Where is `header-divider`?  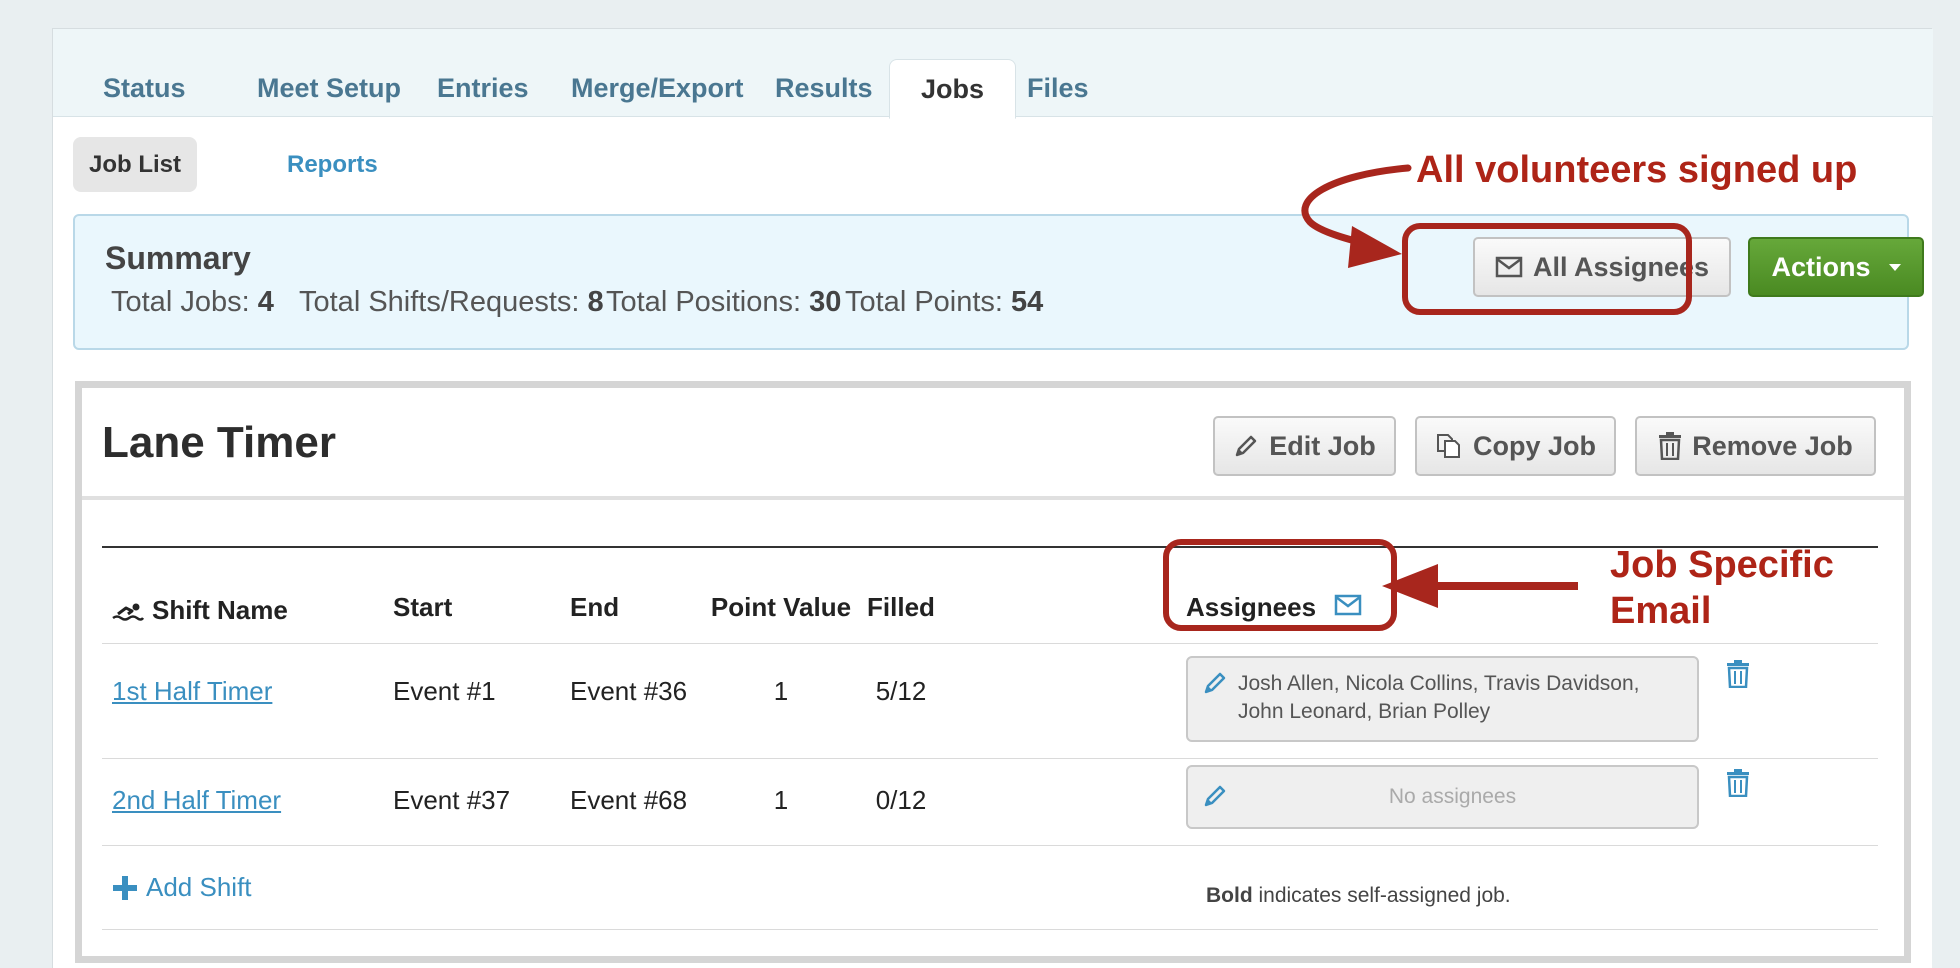
header-divider is located at coordinates (990, 643).